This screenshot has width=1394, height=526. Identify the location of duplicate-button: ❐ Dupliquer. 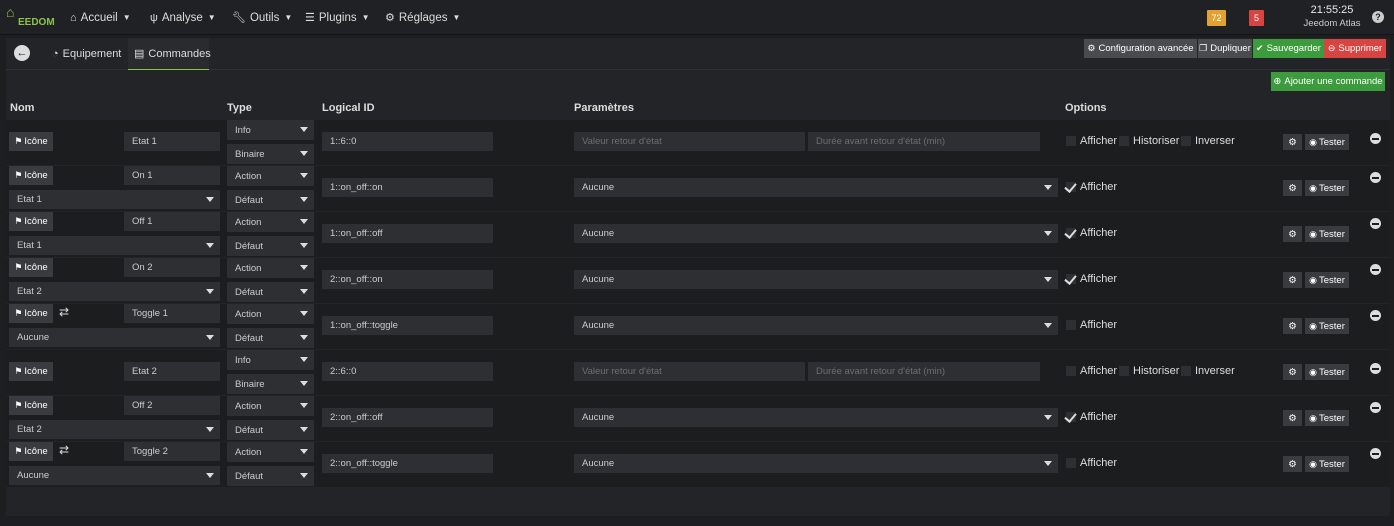
(1225, 48).